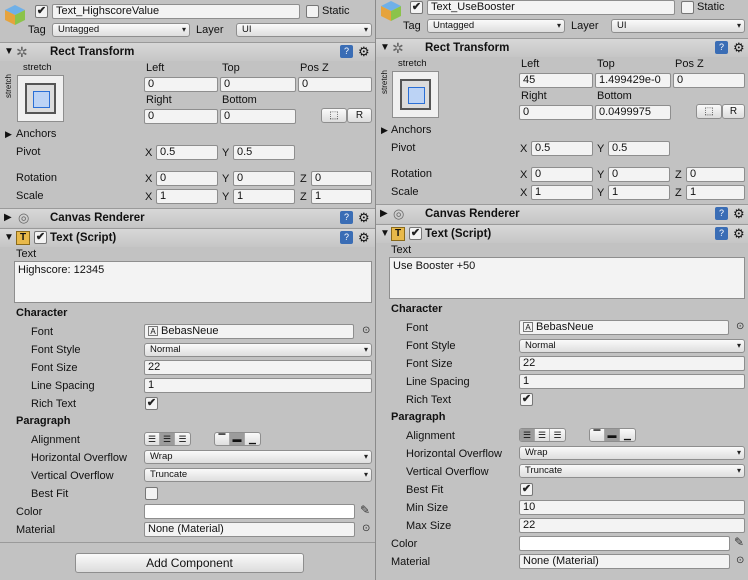  I want to click on text-content-area: Highscore: 12345, so click(193, 282).